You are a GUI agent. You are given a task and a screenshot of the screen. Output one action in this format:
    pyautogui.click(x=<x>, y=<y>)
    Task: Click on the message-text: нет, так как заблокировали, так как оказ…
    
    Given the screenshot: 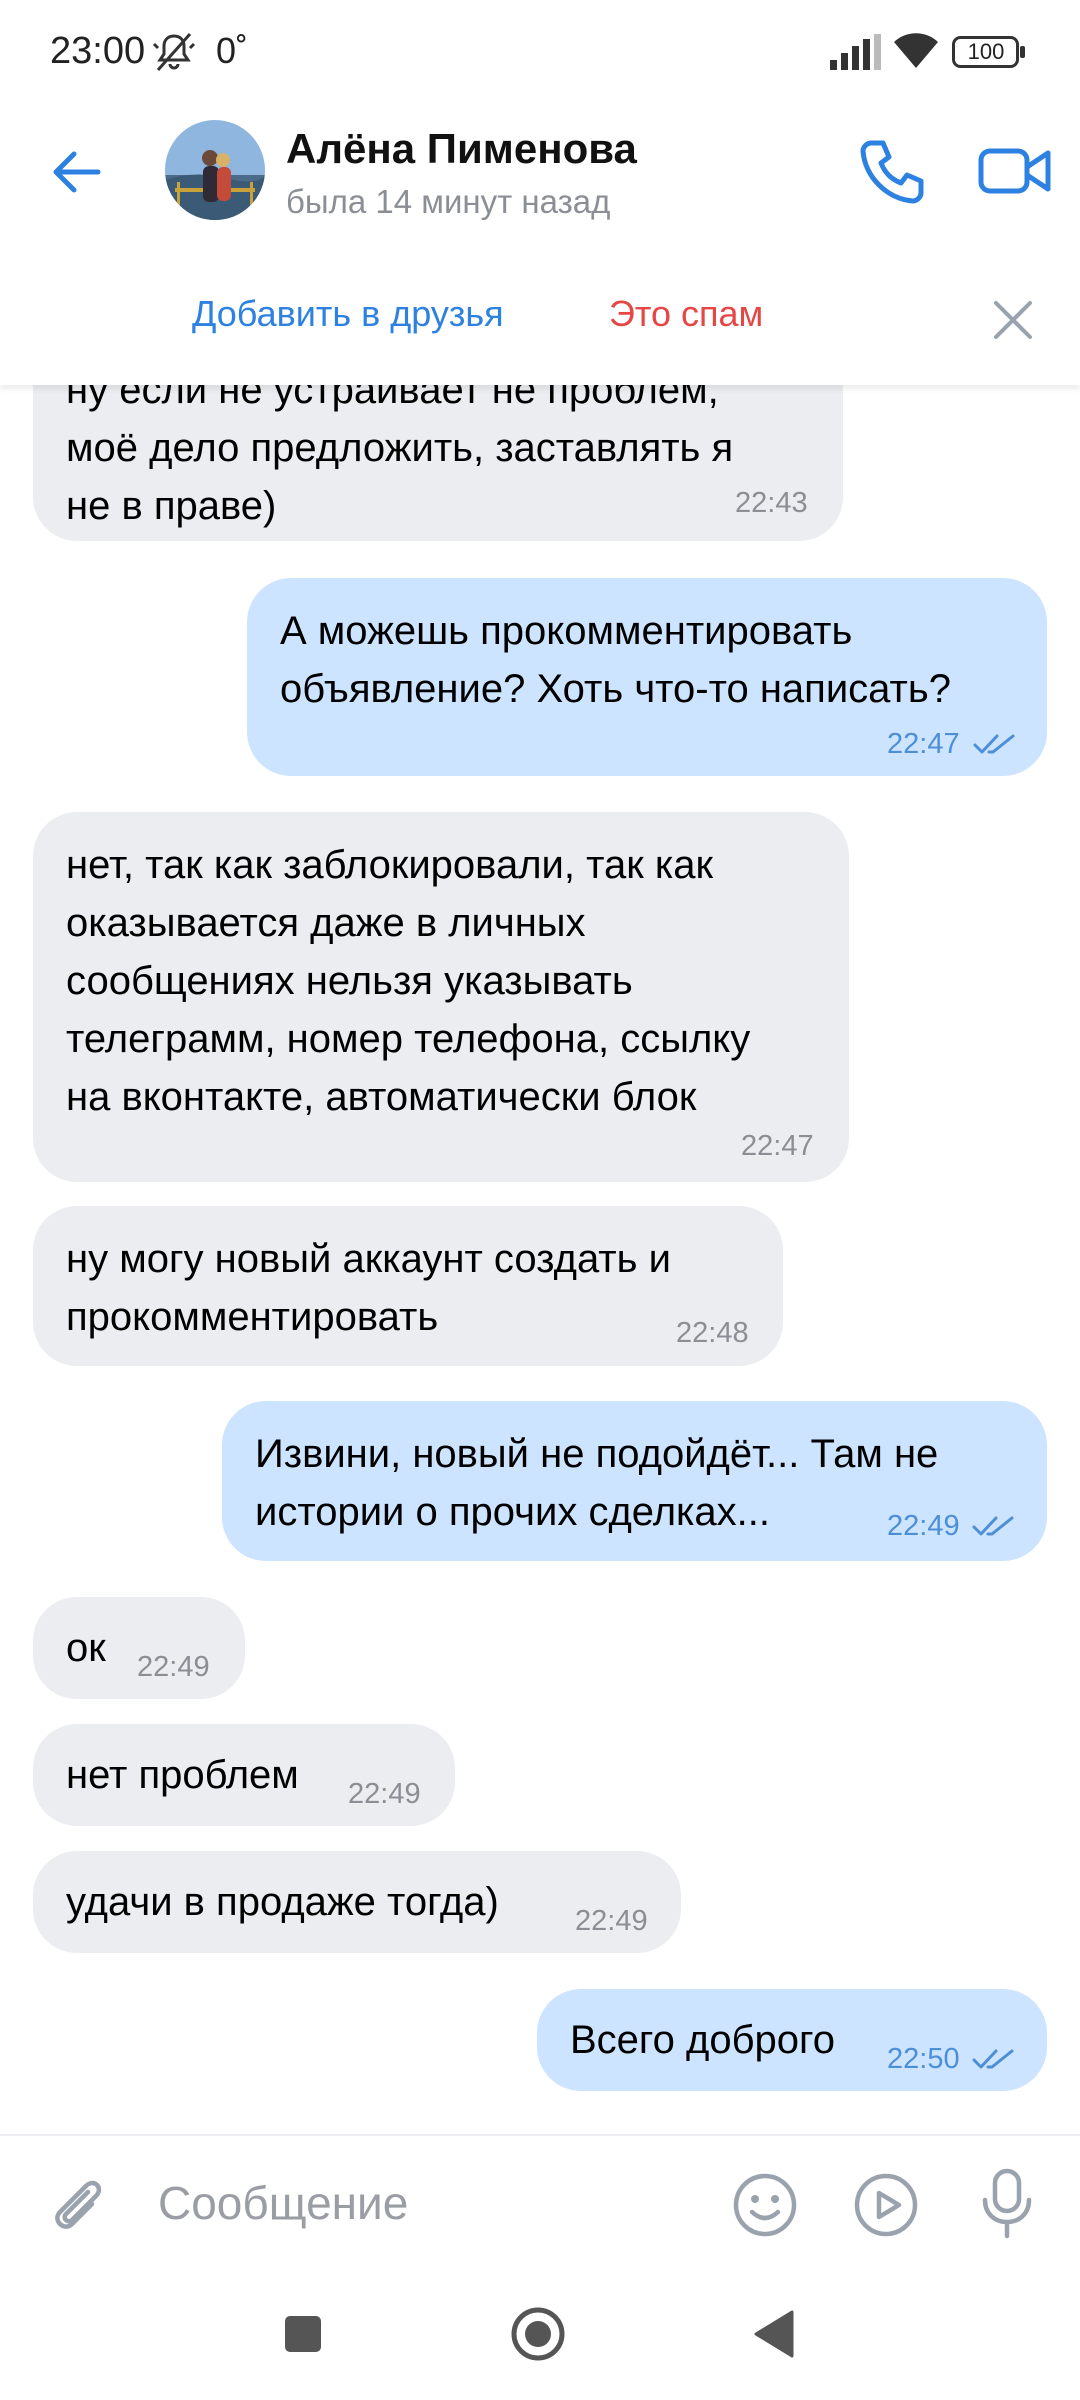 What is the action you would take?
    pyautogui.click(x=408, y=981)
    